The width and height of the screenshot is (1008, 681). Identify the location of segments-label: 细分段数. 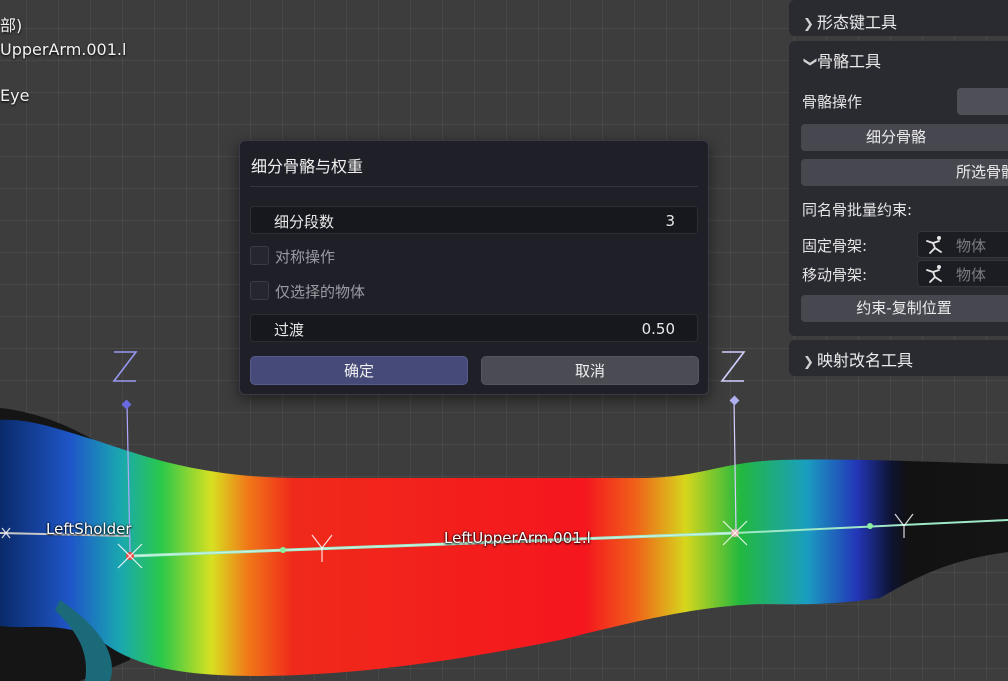
(304, 222).